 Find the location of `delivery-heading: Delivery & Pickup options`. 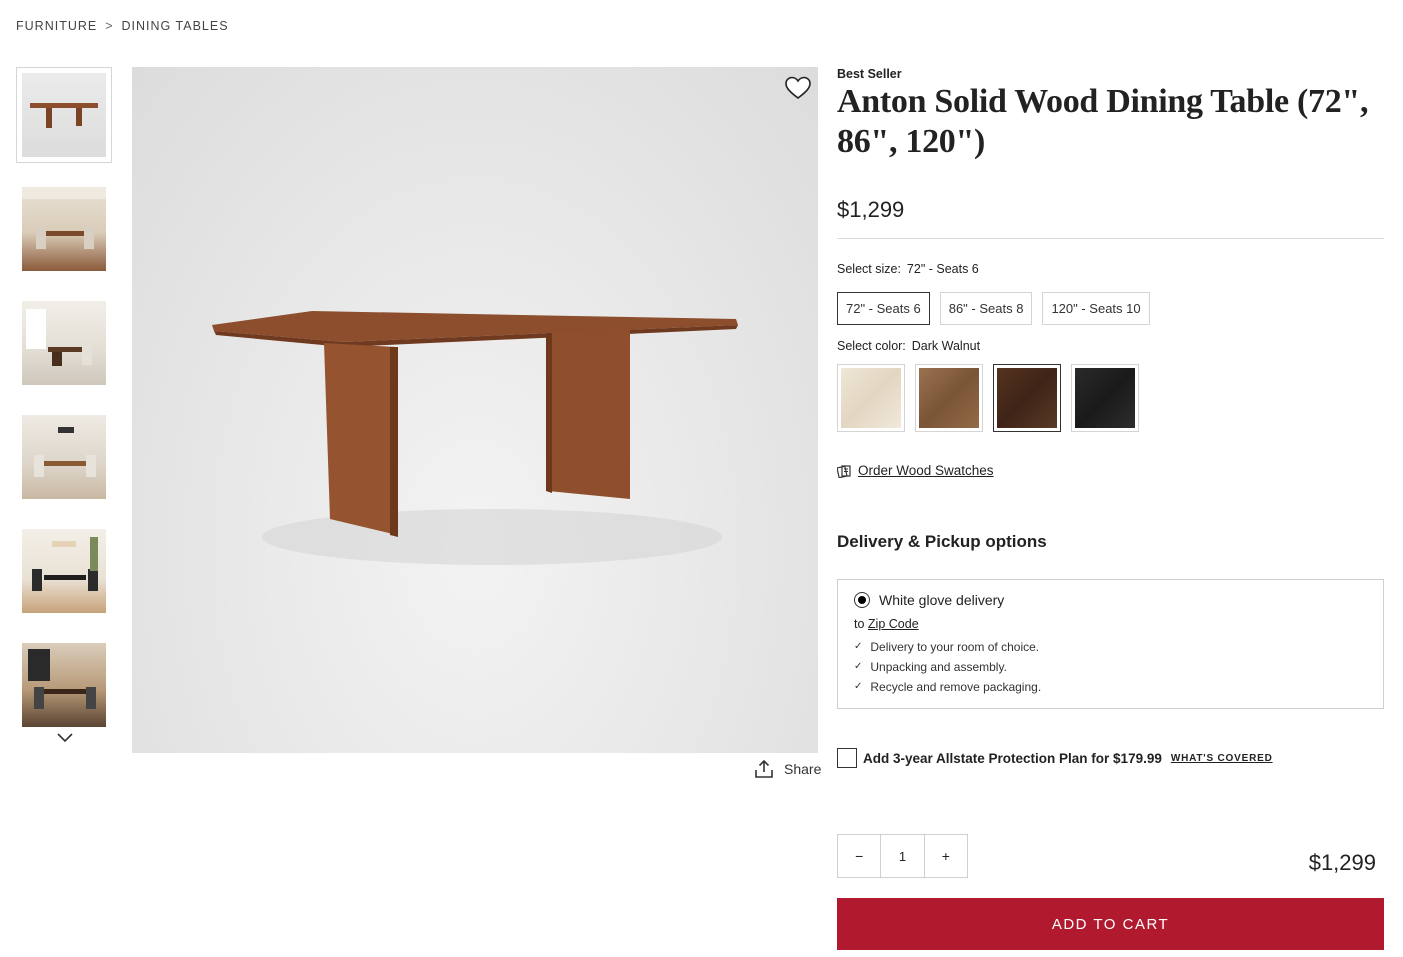

delivery-heading: Delivery & Pickup options is located at coordinates (942, 541).